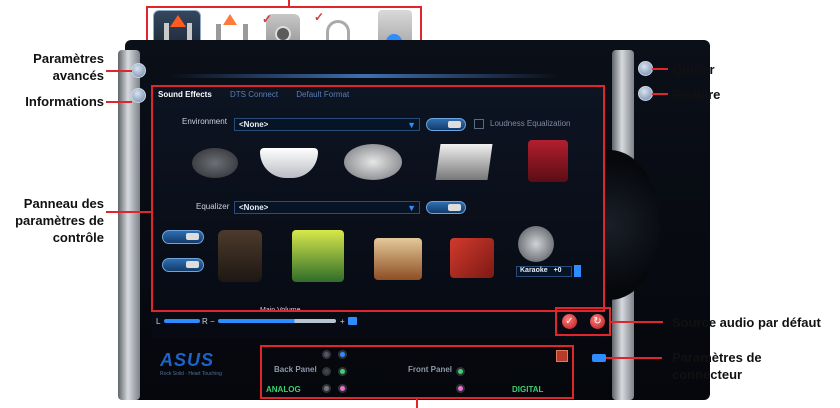  Describe the element at coordinates (64, 101) in the screenshot. I see `information-annotation: Informations` at that location.